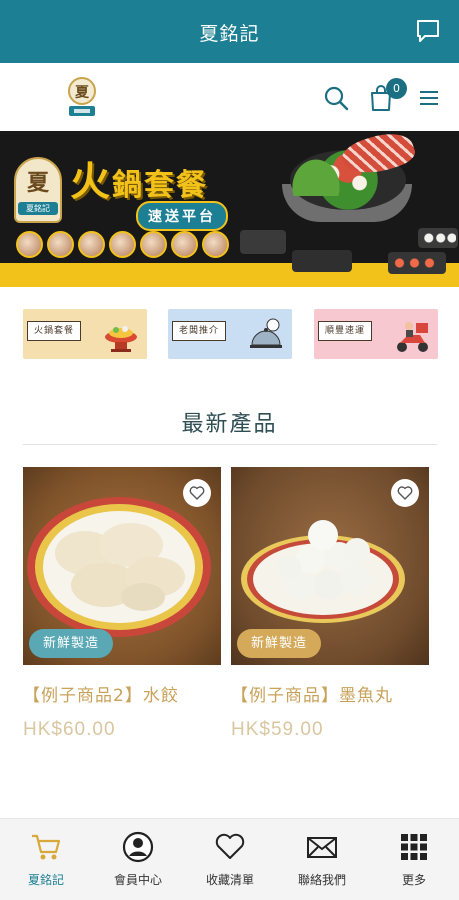 This screenshot has width=459, height=900. Describe the element at coordinates (396, 88) in the screenshot. I see `cart-count-badge: 0` at that location.